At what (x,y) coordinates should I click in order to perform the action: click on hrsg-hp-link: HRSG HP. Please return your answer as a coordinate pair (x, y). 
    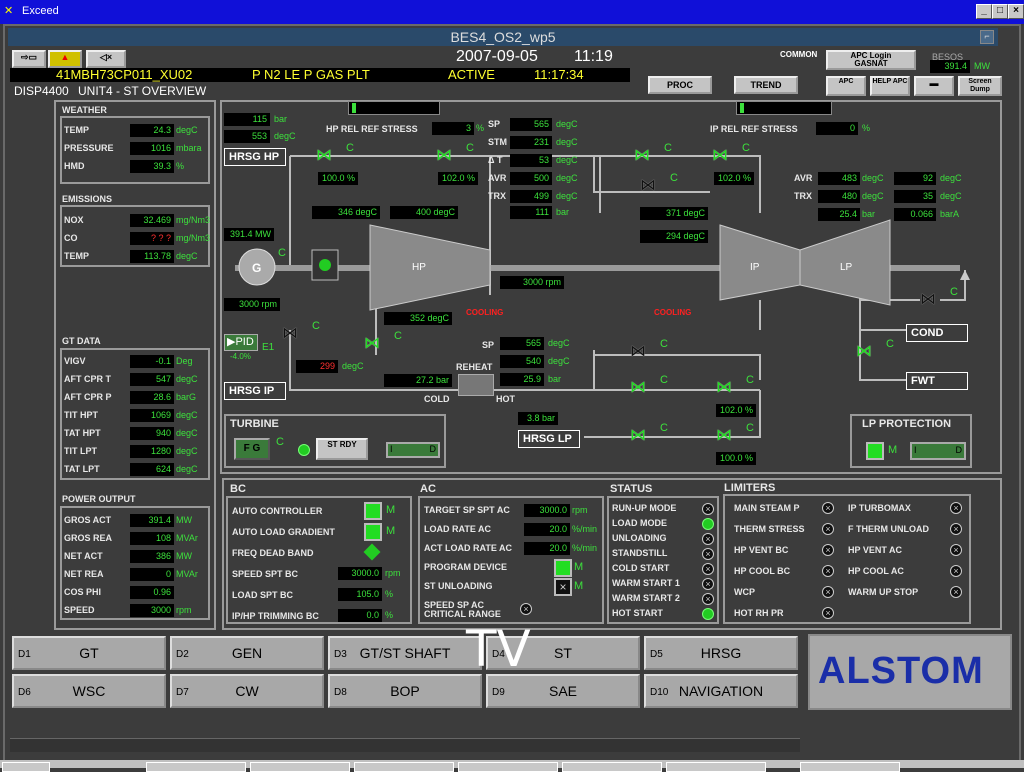
    Looking at the image, I should click on (255, 157).